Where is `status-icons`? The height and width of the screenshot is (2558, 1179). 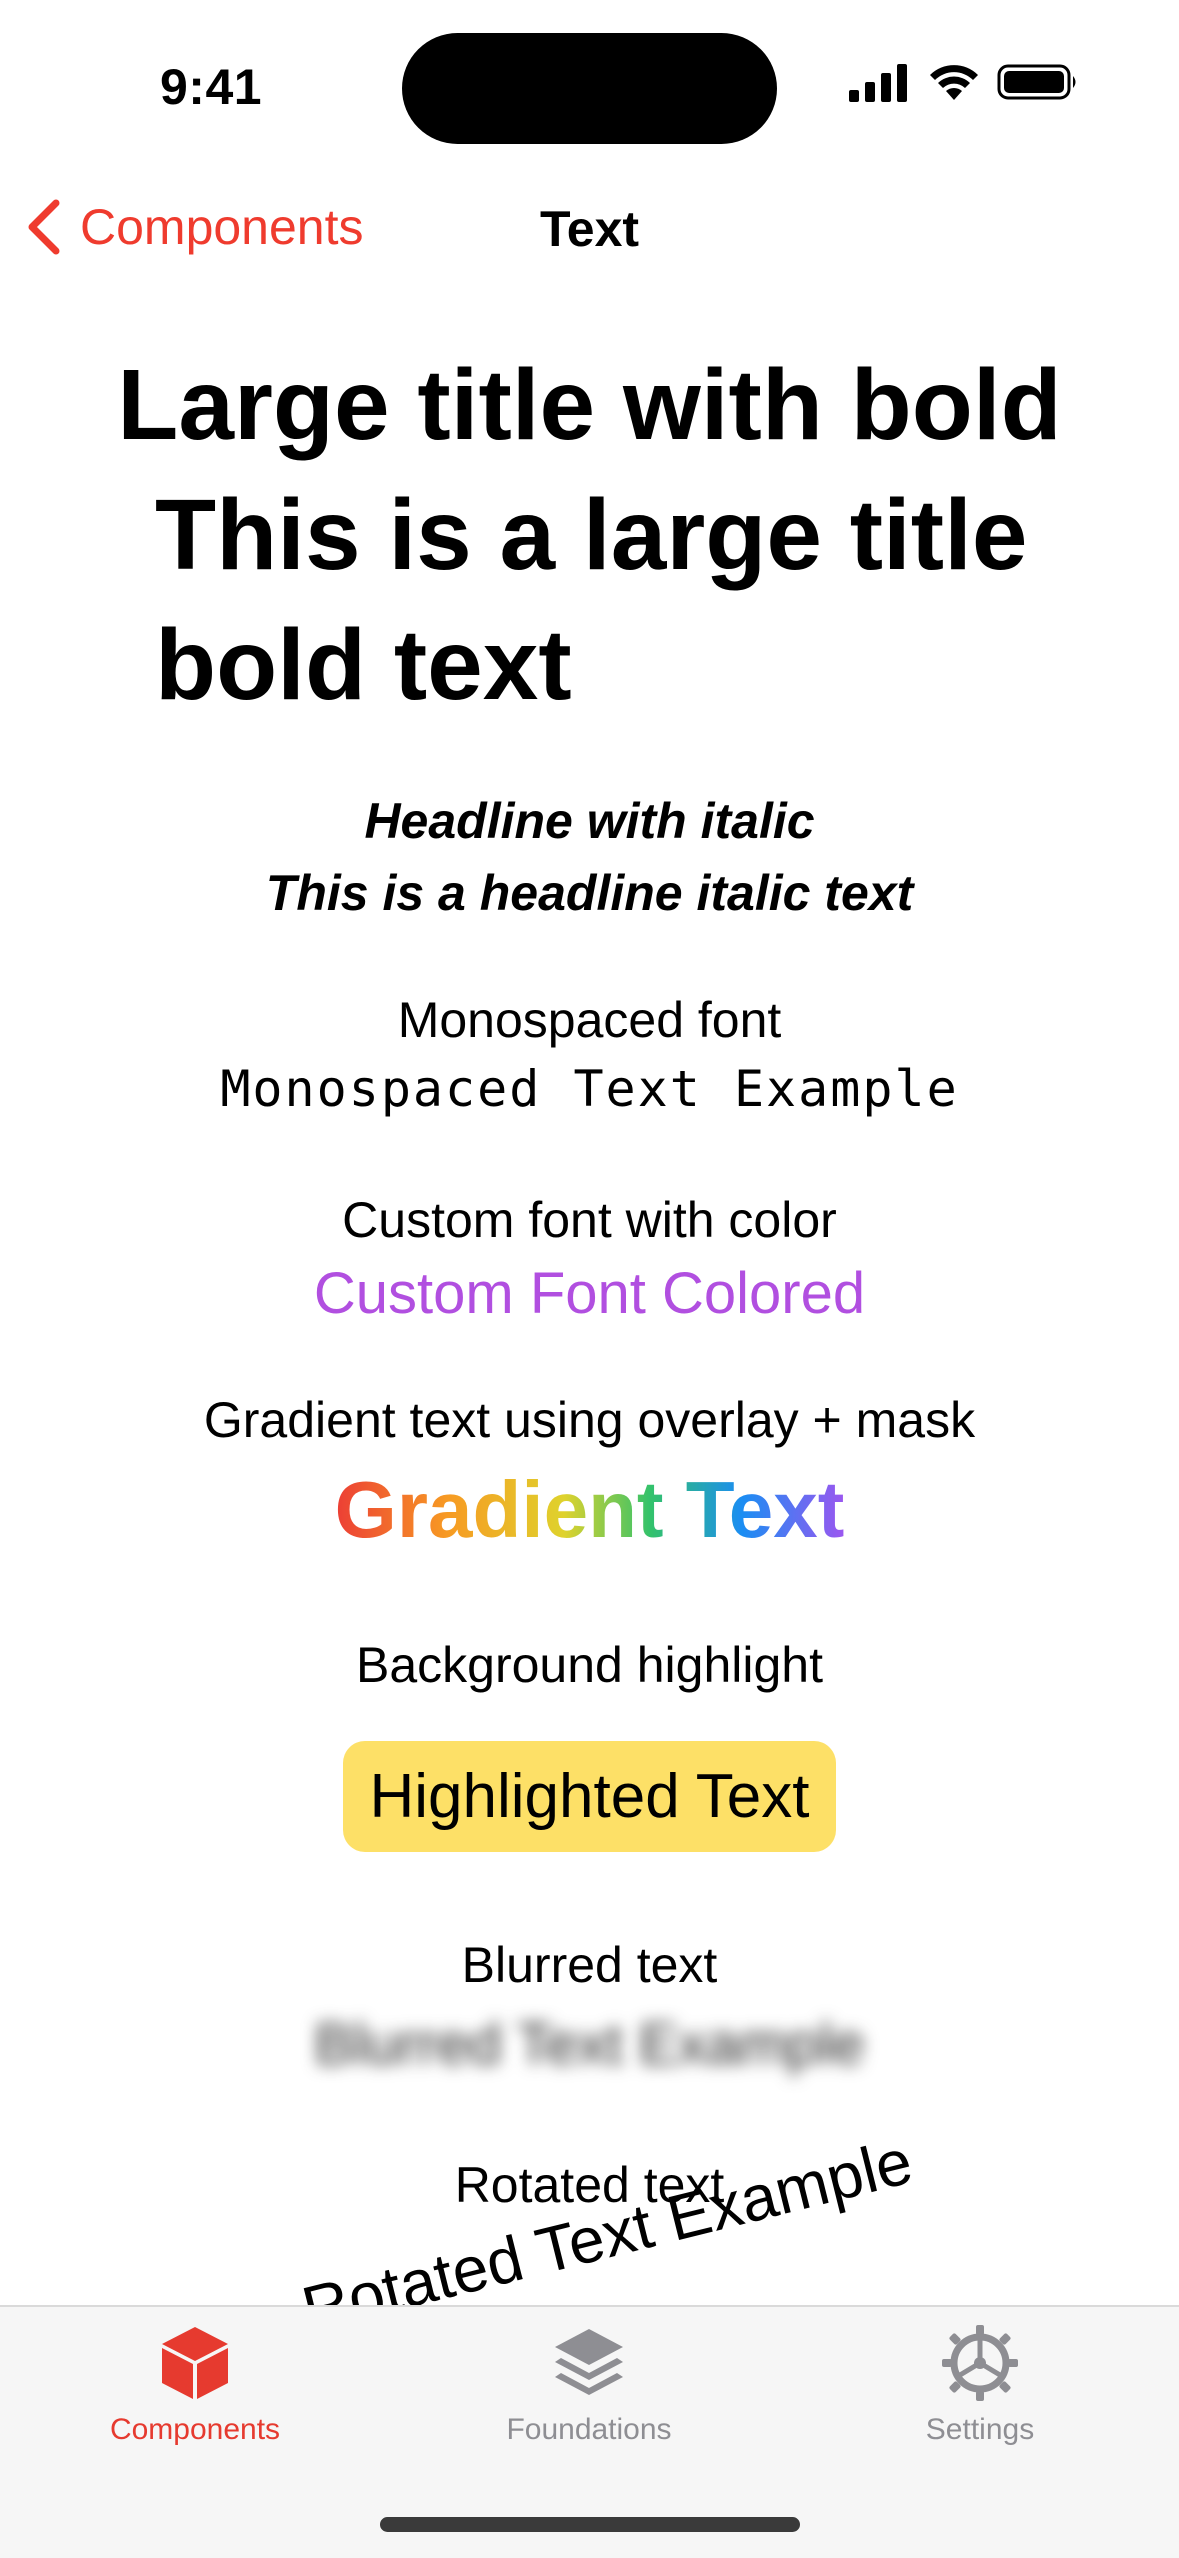
status-icons is located at coordinates (964, 82).